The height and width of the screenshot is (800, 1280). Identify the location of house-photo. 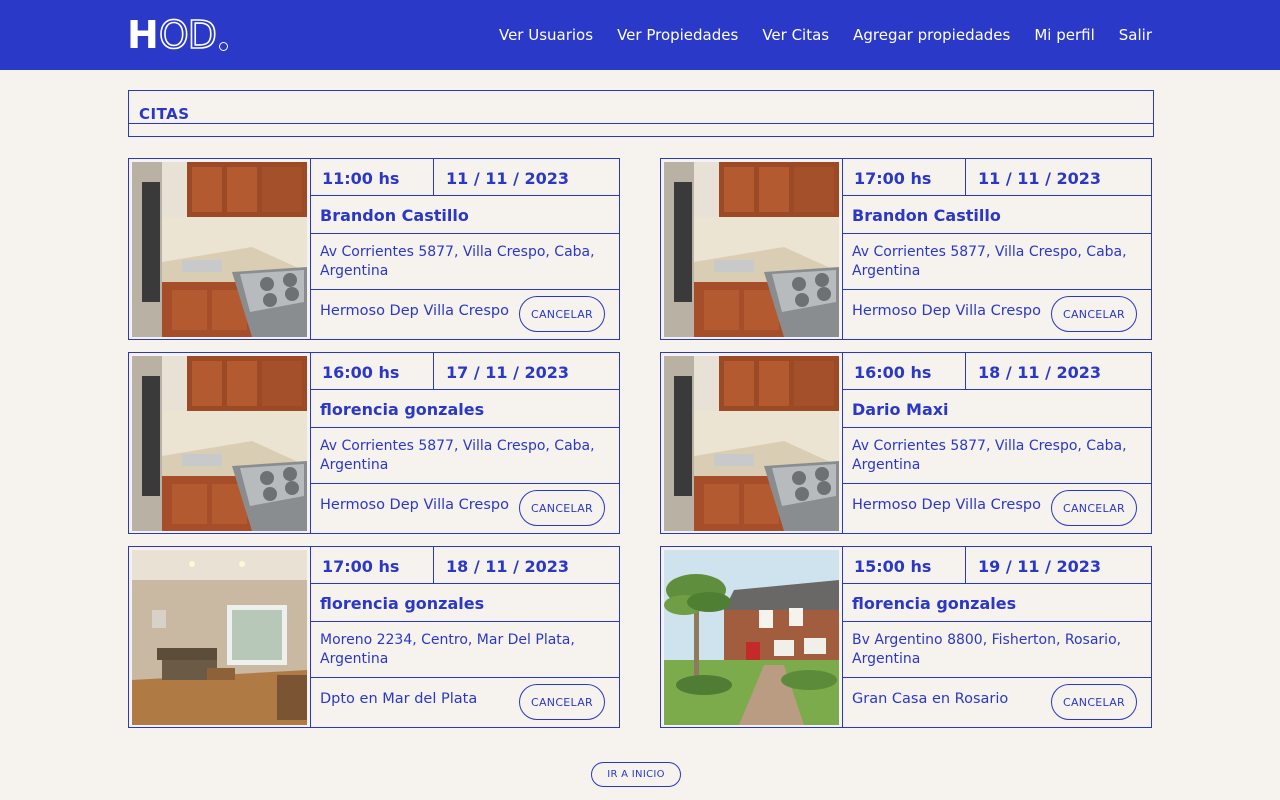
(751, 637).